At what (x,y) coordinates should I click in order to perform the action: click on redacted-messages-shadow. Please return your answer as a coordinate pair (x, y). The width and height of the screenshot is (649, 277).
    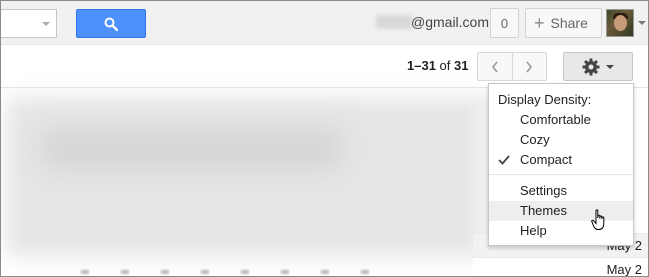
    Looking at the image, I should click on (191, 149).